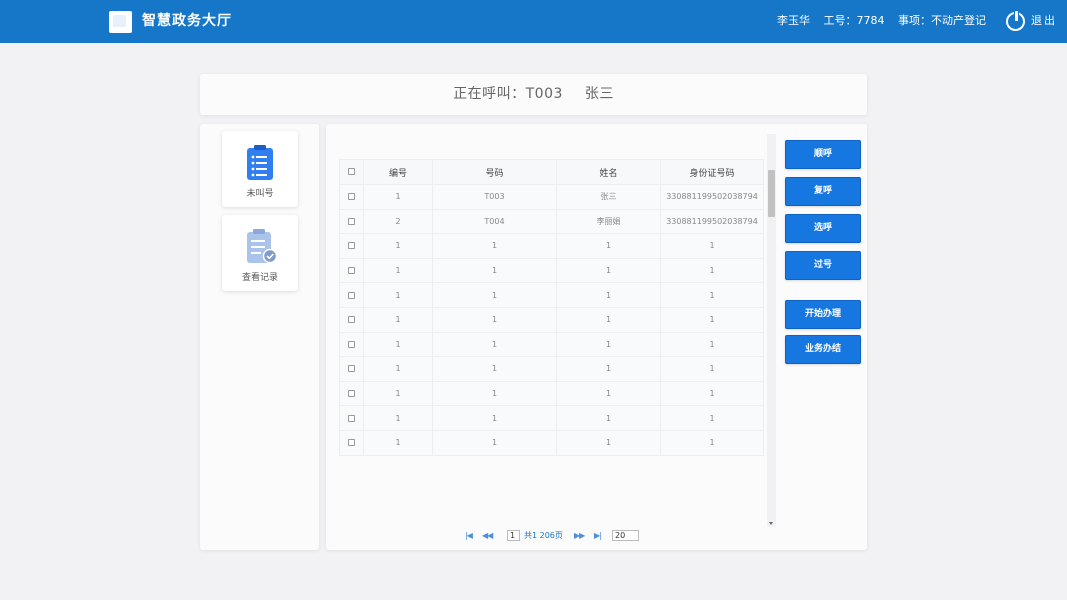 This screenshot has height=600, width=1067. What do you see at coordinates (823, 191) in the screenshot?
I see `recall-button: 复呼` at bounding box center [823, 191].